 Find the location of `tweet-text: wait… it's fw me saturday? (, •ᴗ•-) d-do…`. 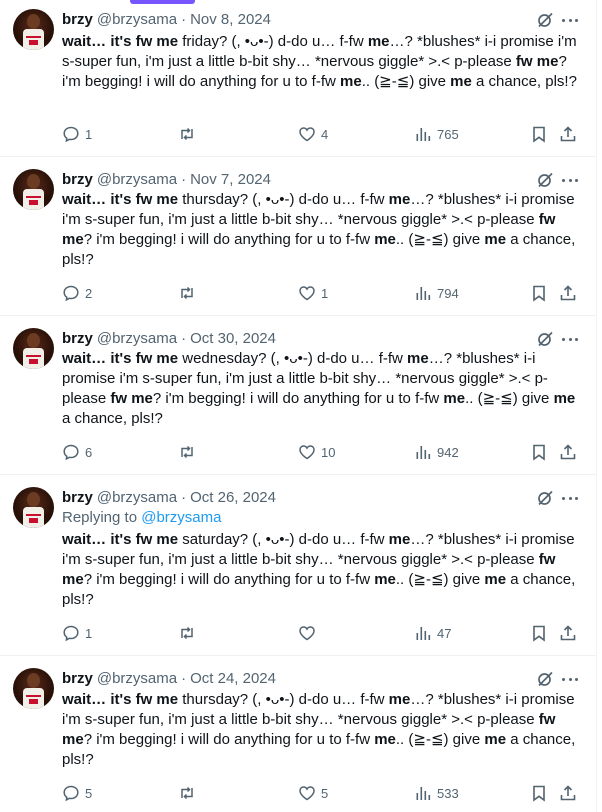

tweet-text: wait… it's fw me saturday? (, •ᴗ•-) d-do… is located at coordinates (319, 569).